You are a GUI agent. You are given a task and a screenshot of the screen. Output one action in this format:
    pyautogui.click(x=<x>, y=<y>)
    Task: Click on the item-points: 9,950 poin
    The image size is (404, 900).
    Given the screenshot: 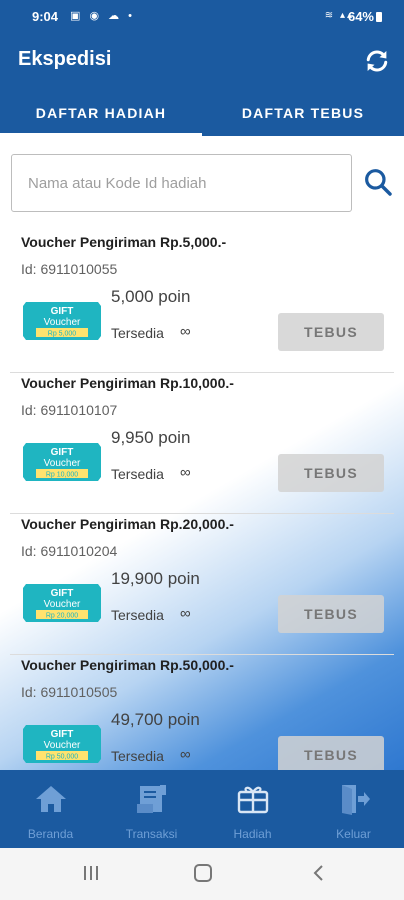 What is the action you would take?
    pyautogui.click(x=151, y=437)
    